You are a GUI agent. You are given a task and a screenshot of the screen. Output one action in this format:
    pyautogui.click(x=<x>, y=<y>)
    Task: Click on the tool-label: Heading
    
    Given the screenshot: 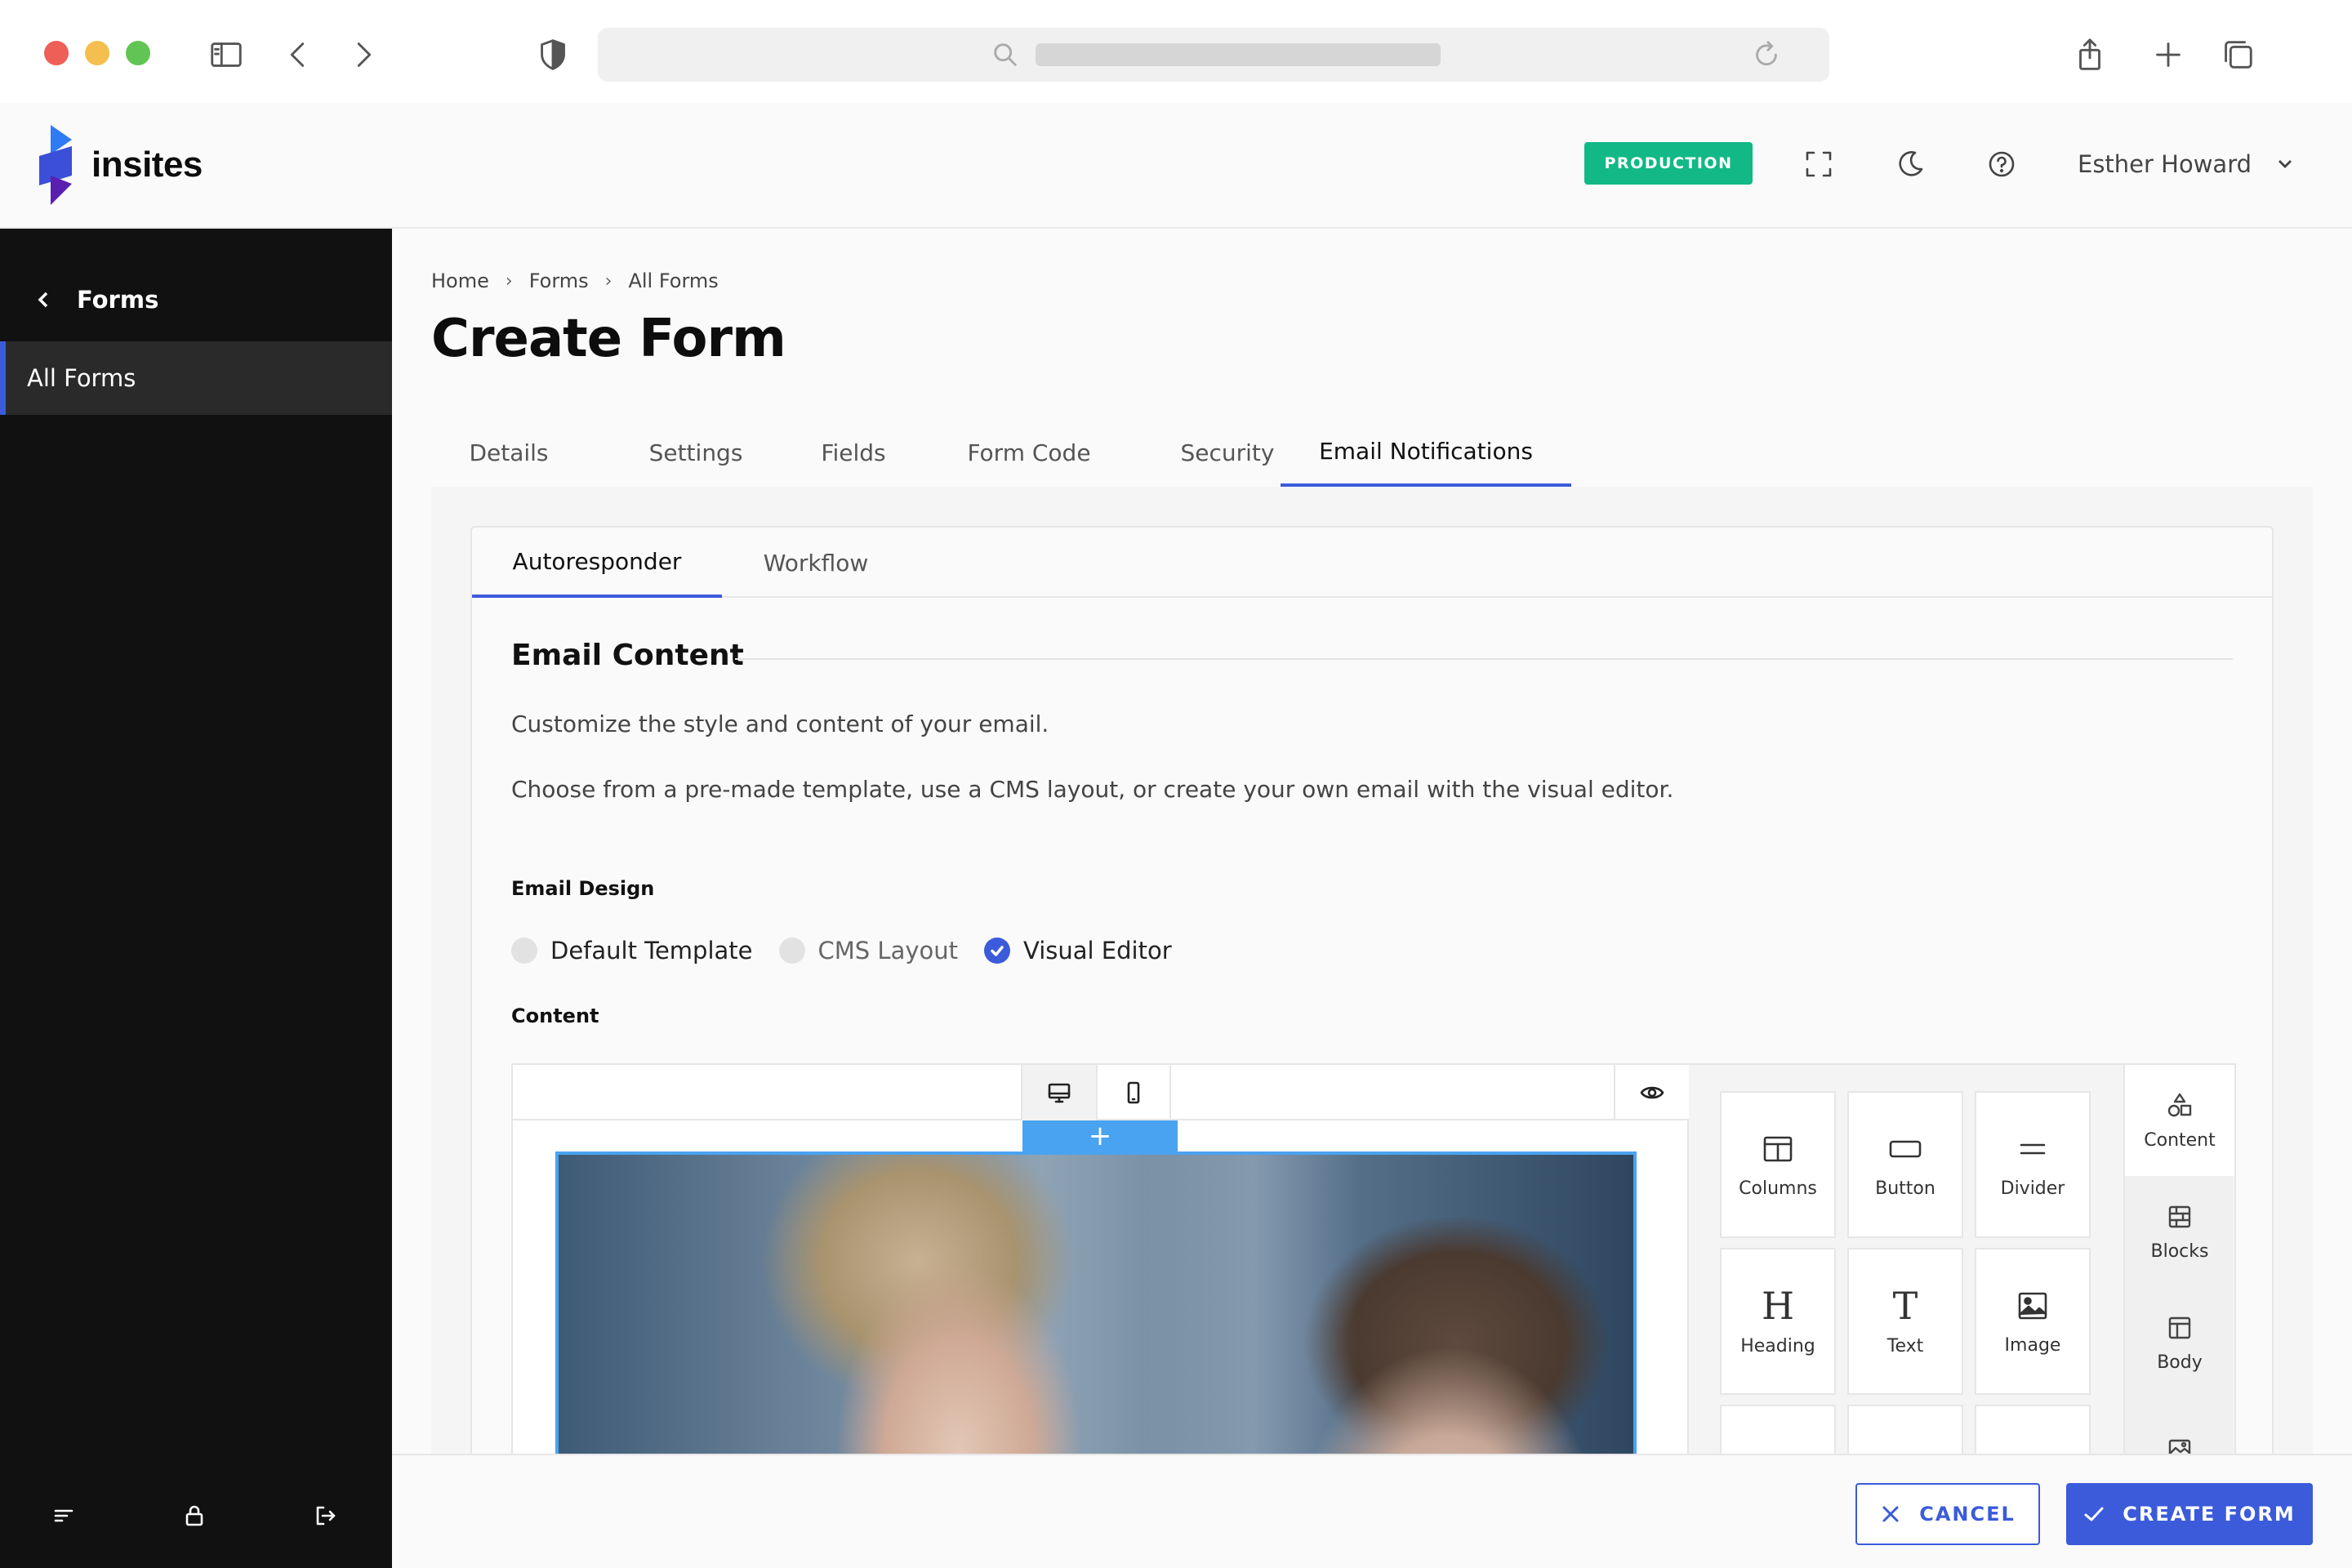 What is the action you would take?
    pyautogui.click(x=1777, y=1345)
    